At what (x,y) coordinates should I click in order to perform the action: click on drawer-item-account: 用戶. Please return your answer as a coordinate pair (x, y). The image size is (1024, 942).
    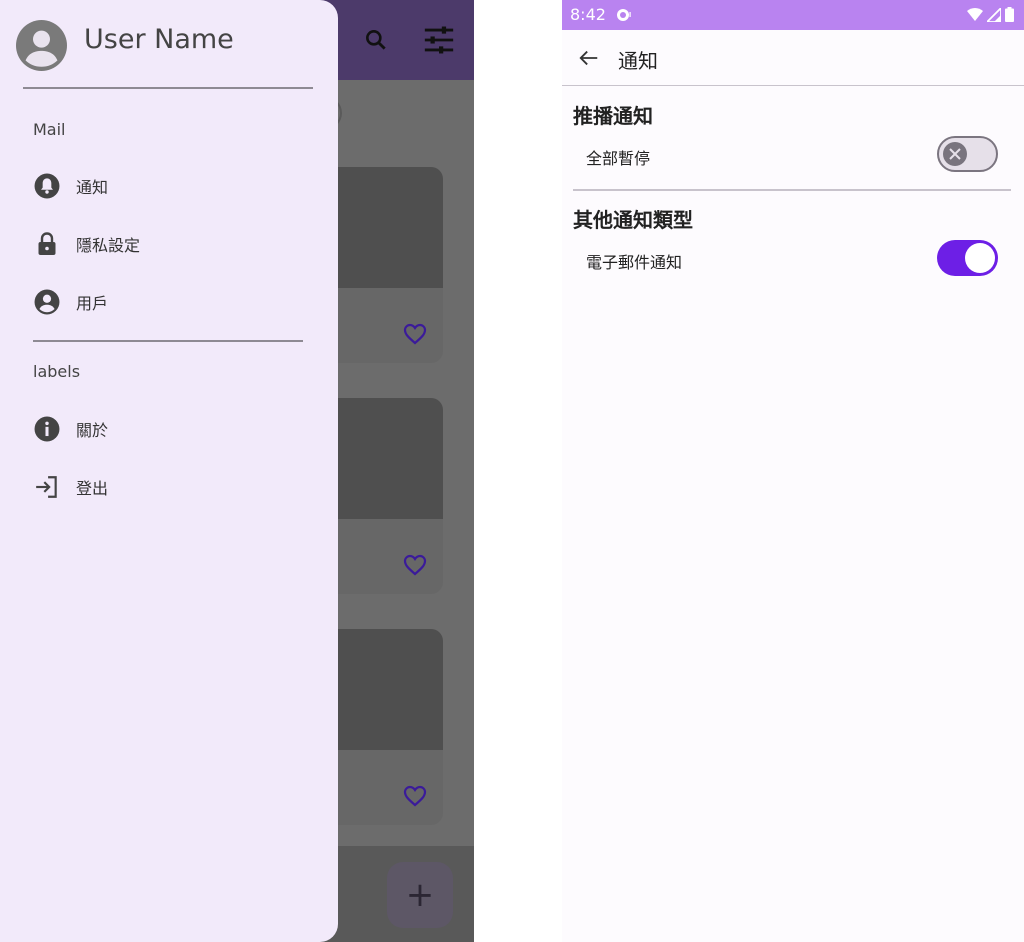
    Looking at the image, I should click on (167, 302).